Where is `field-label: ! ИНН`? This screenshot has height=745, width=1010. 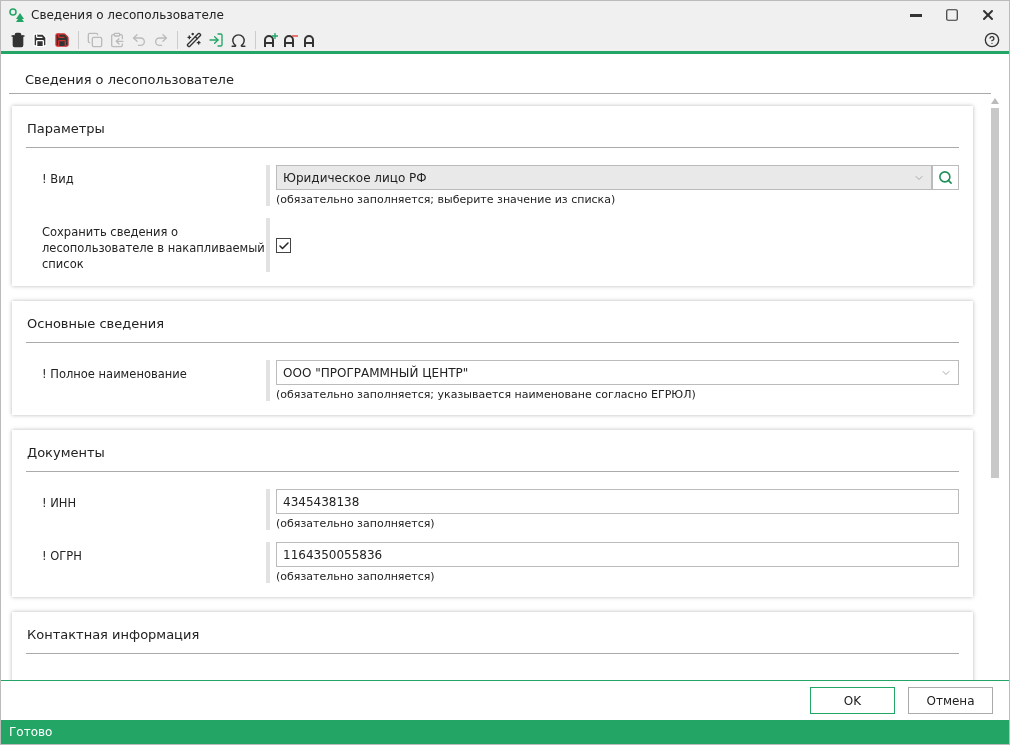 field-label: ! ИНН is located at coordinates (59, 503).